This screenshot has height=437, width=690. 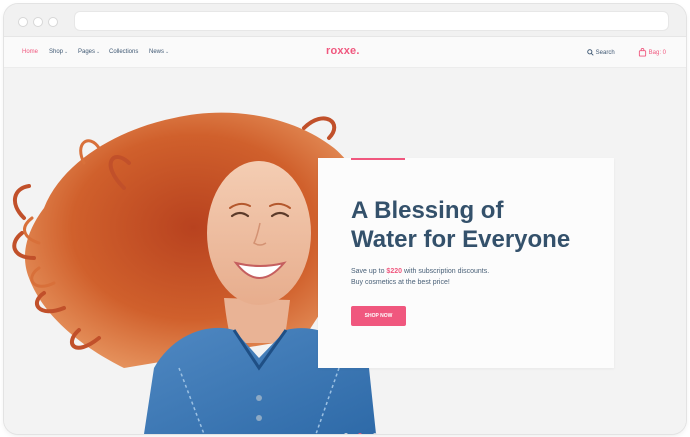 What do you see at coordinates (378, 316) in the screenshot?
I see `shop-now-button: SHOP NOW` at bounding box center [378, 316].